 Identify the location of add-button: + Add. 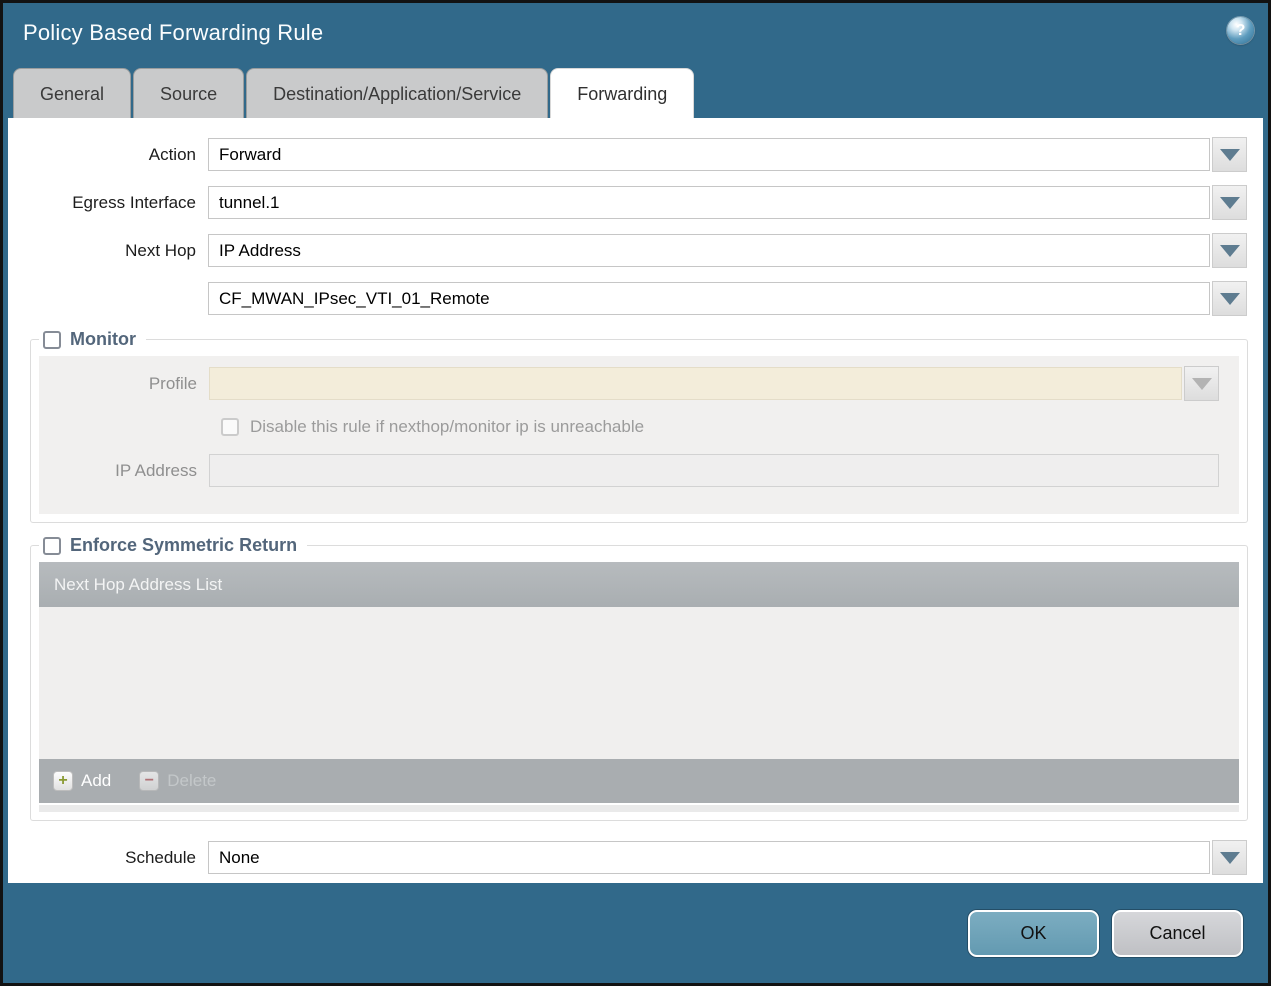
(82, 781).